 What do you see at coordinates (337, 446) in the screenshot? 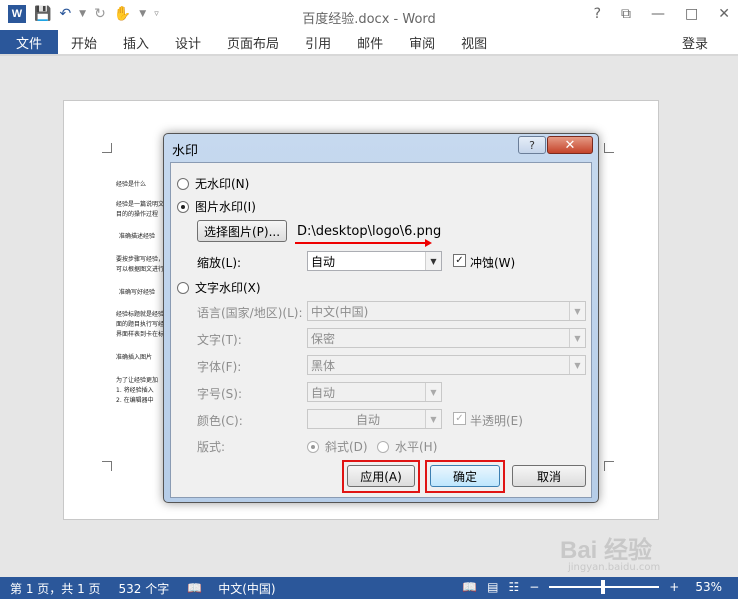
I see `diagonal-option: 斜式(D)` at bounding box center [337, 446].